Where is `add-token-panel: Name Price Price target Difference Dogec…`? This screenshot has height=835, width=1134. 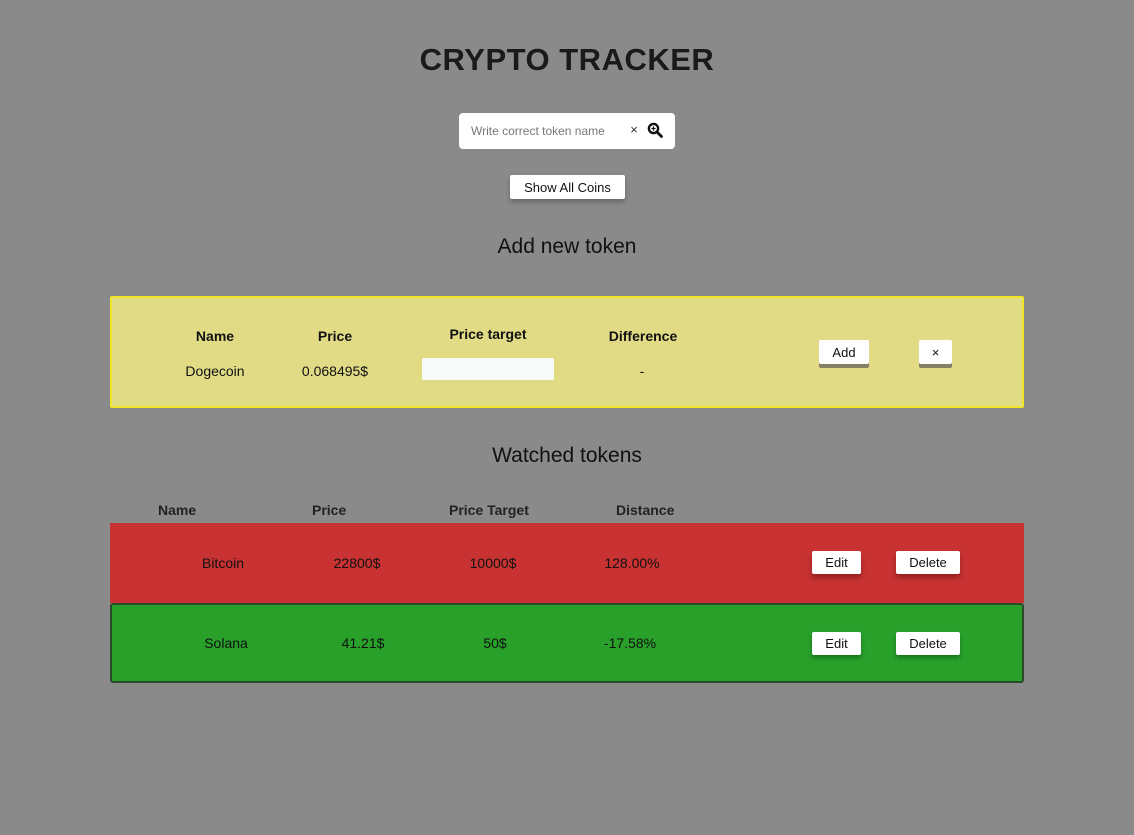
add-token-panel: Name Price Price target Difference Dogec… is located at coordinates (567, 352).